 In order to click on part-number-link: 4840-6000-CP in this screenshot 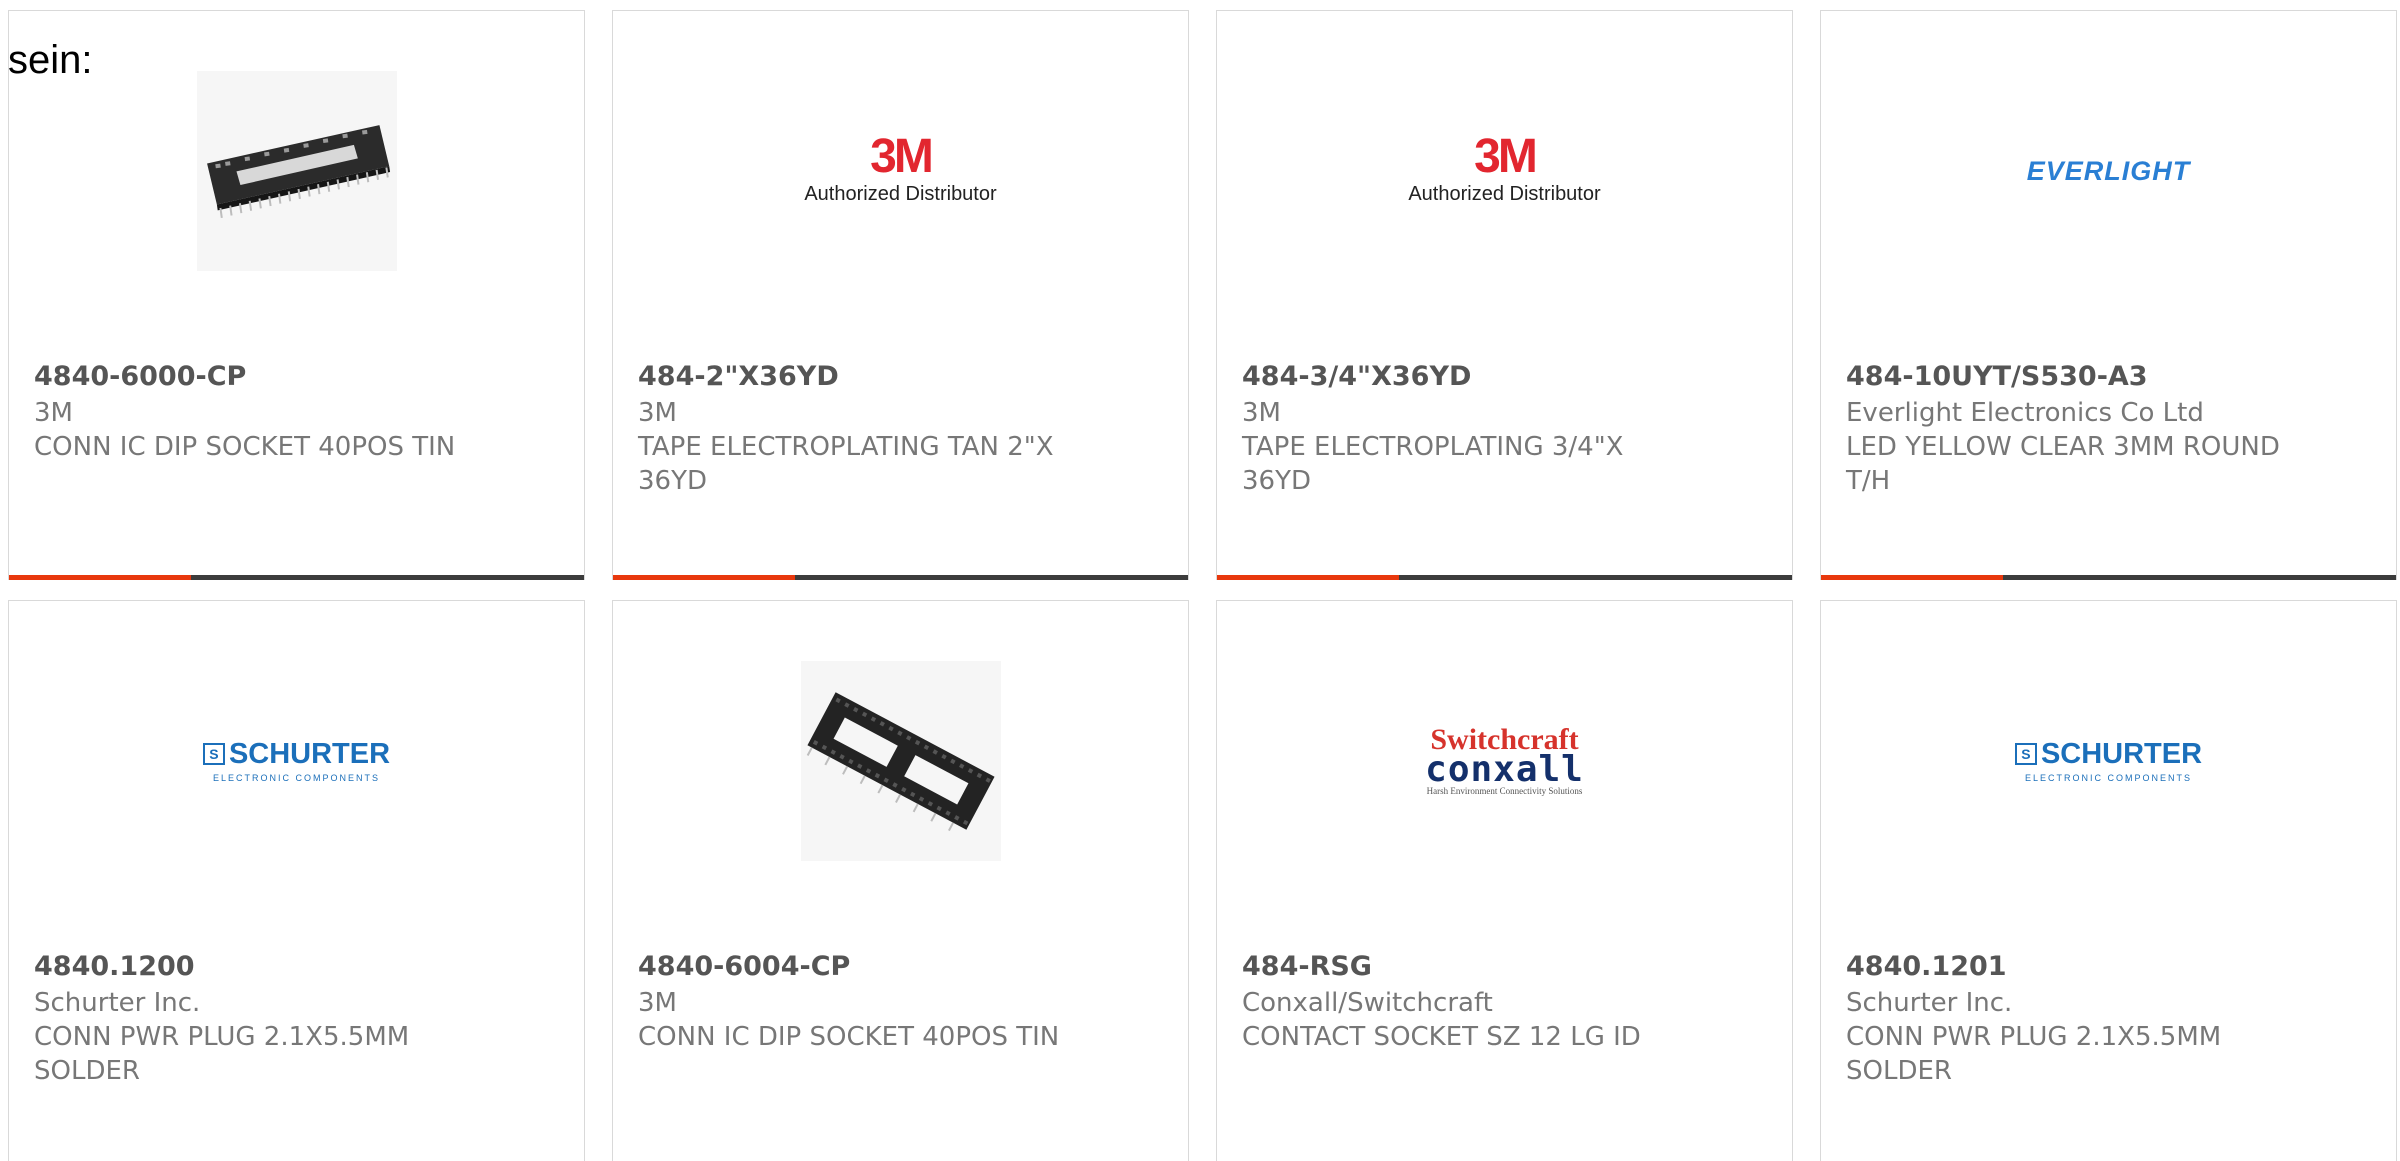, I will do `click(140, 377)`.